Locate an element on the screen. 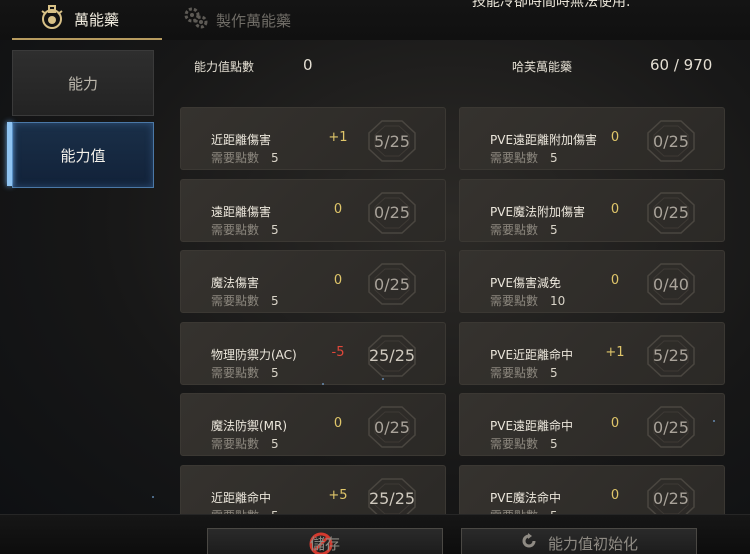 This screenshot has height=554, width=750. tab-craft-elixir: 製作萬能藥 is located at coordinates (257, 20).